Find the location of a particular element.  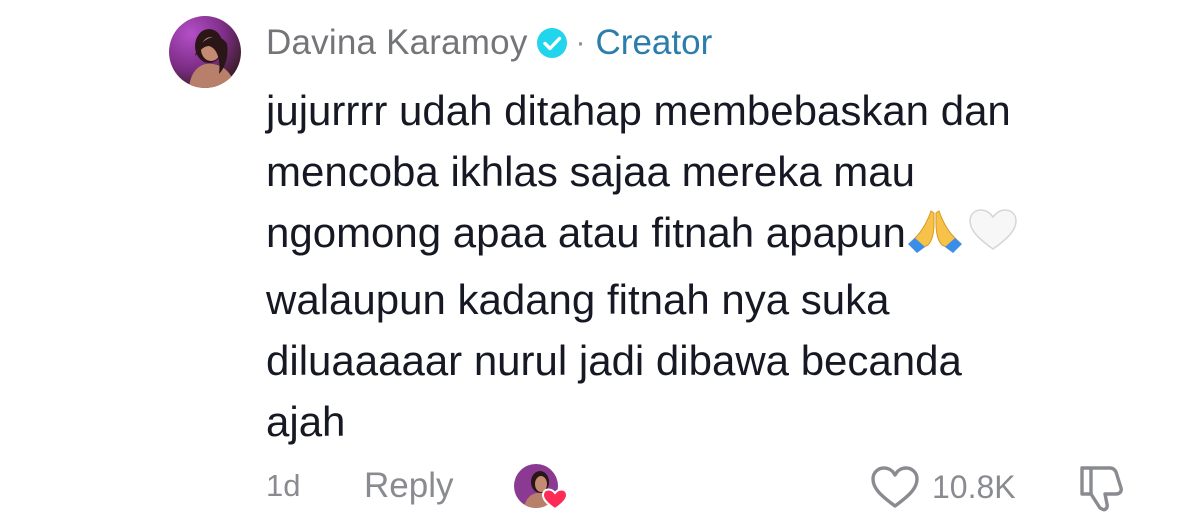

comment-footer: 1d Reply 10.8K is located at coordinates (701, 488).